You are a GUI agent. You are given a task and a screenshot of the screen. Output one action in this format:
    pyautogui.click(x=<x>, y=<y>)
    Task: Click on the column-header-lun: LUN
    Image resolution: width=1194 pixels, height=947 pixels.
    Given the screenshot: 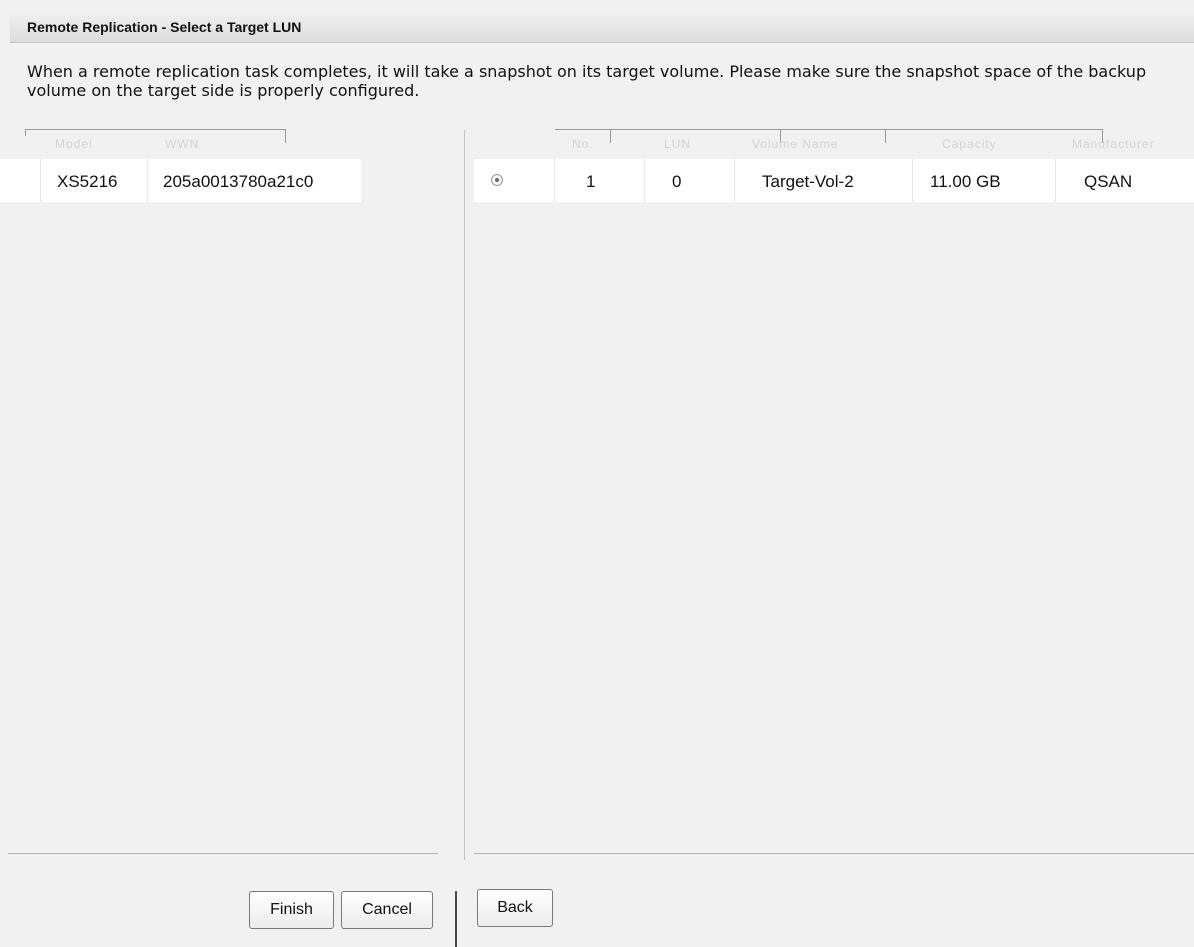 What is the action you would take?
    pyautogui.click(x=677, y=144)
    